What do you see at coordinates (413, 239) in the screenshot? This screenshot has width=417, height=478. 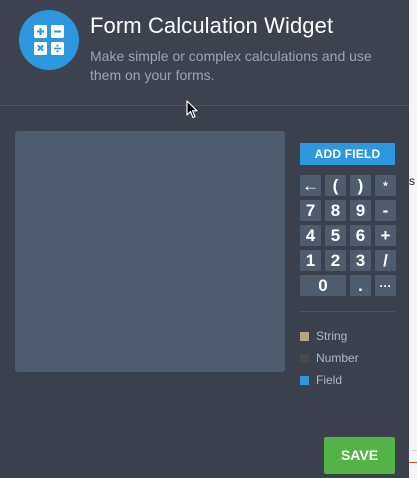 I see `background-page-strip: s` at bounding box center [413, 239].